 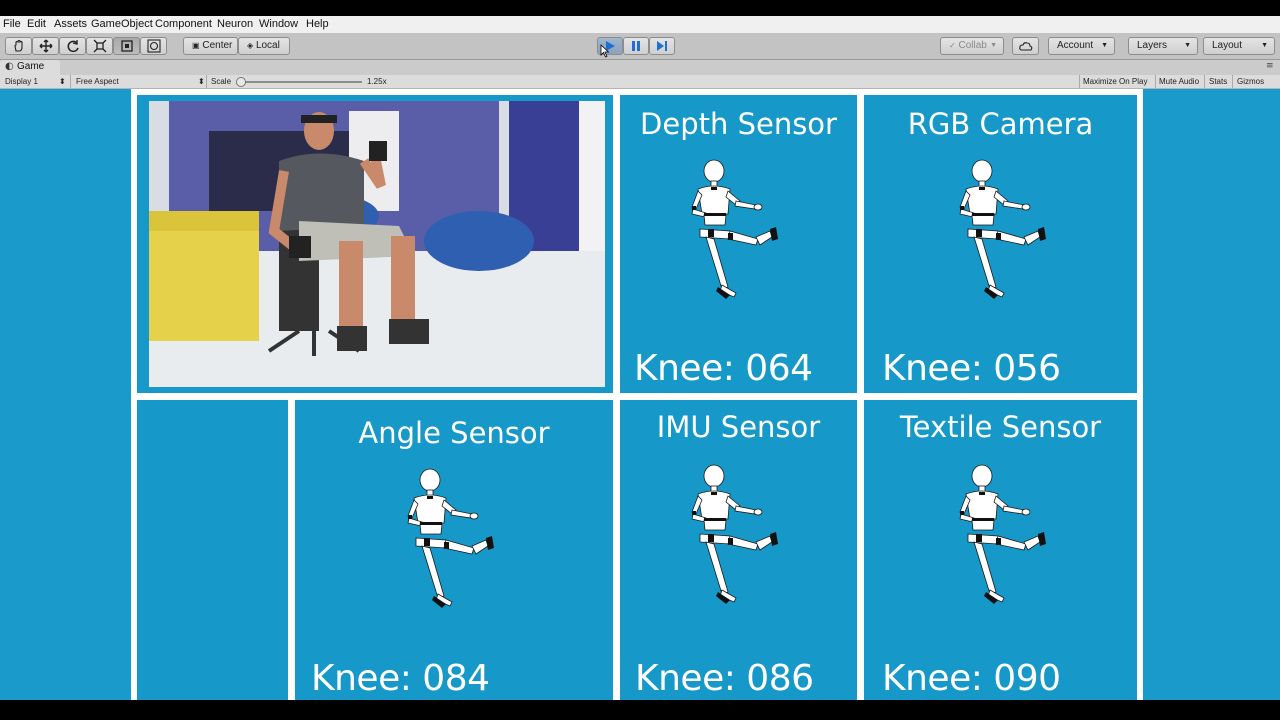 I want to click on game-tab-label: Game, so click(x=31, y=66).